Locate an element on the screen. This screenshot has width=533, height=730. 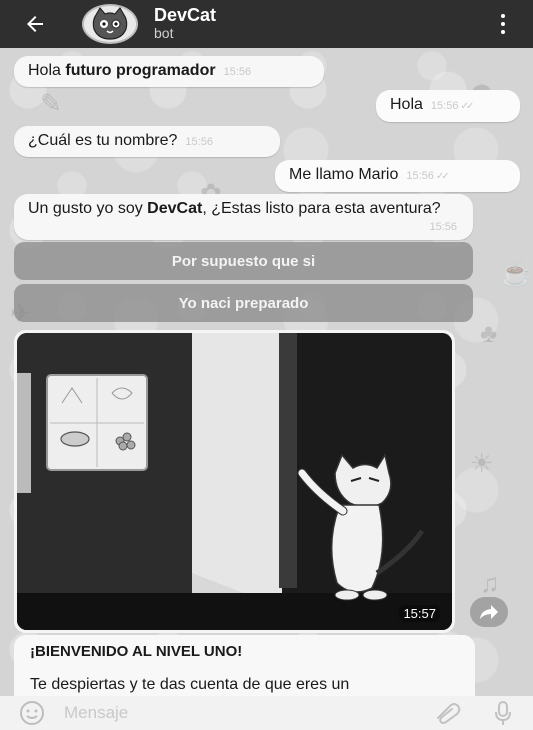
emoji-button is located at coordinates (32, 713).